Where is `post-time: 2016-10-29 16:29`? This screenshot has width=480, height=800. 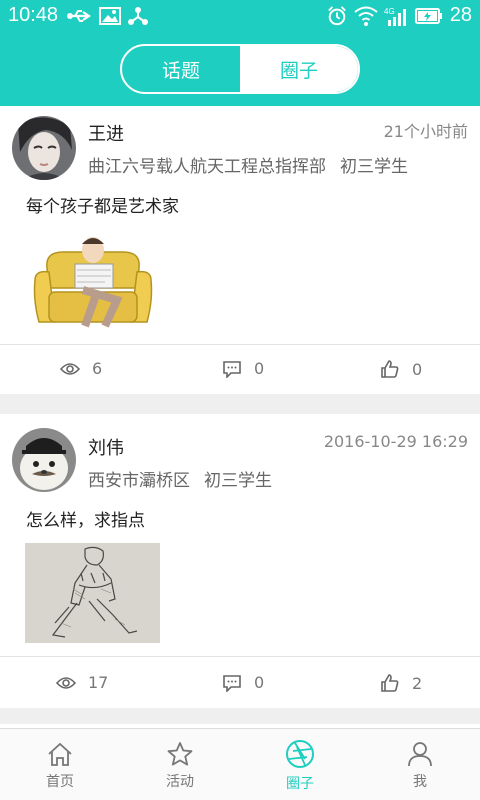
post-time: 2016-10-29 16:29 is located at coordinates (395, 441).